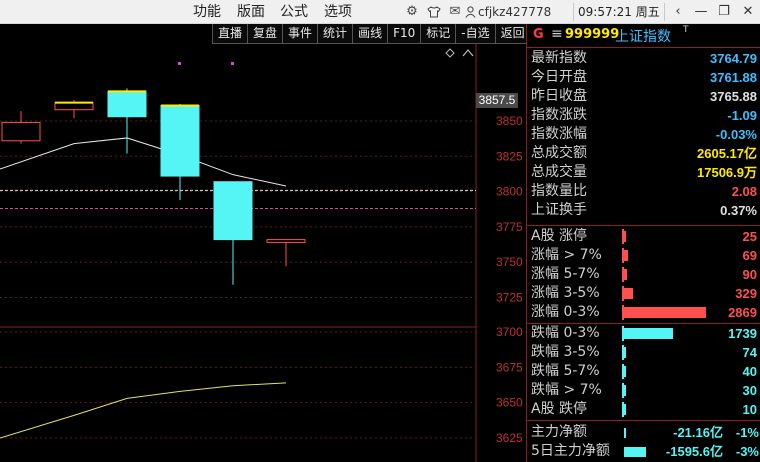 This screenshot has width=760, height=462. I want to click on stock-header: G ≡ 999999 上证指数 T, so click(643, 36).